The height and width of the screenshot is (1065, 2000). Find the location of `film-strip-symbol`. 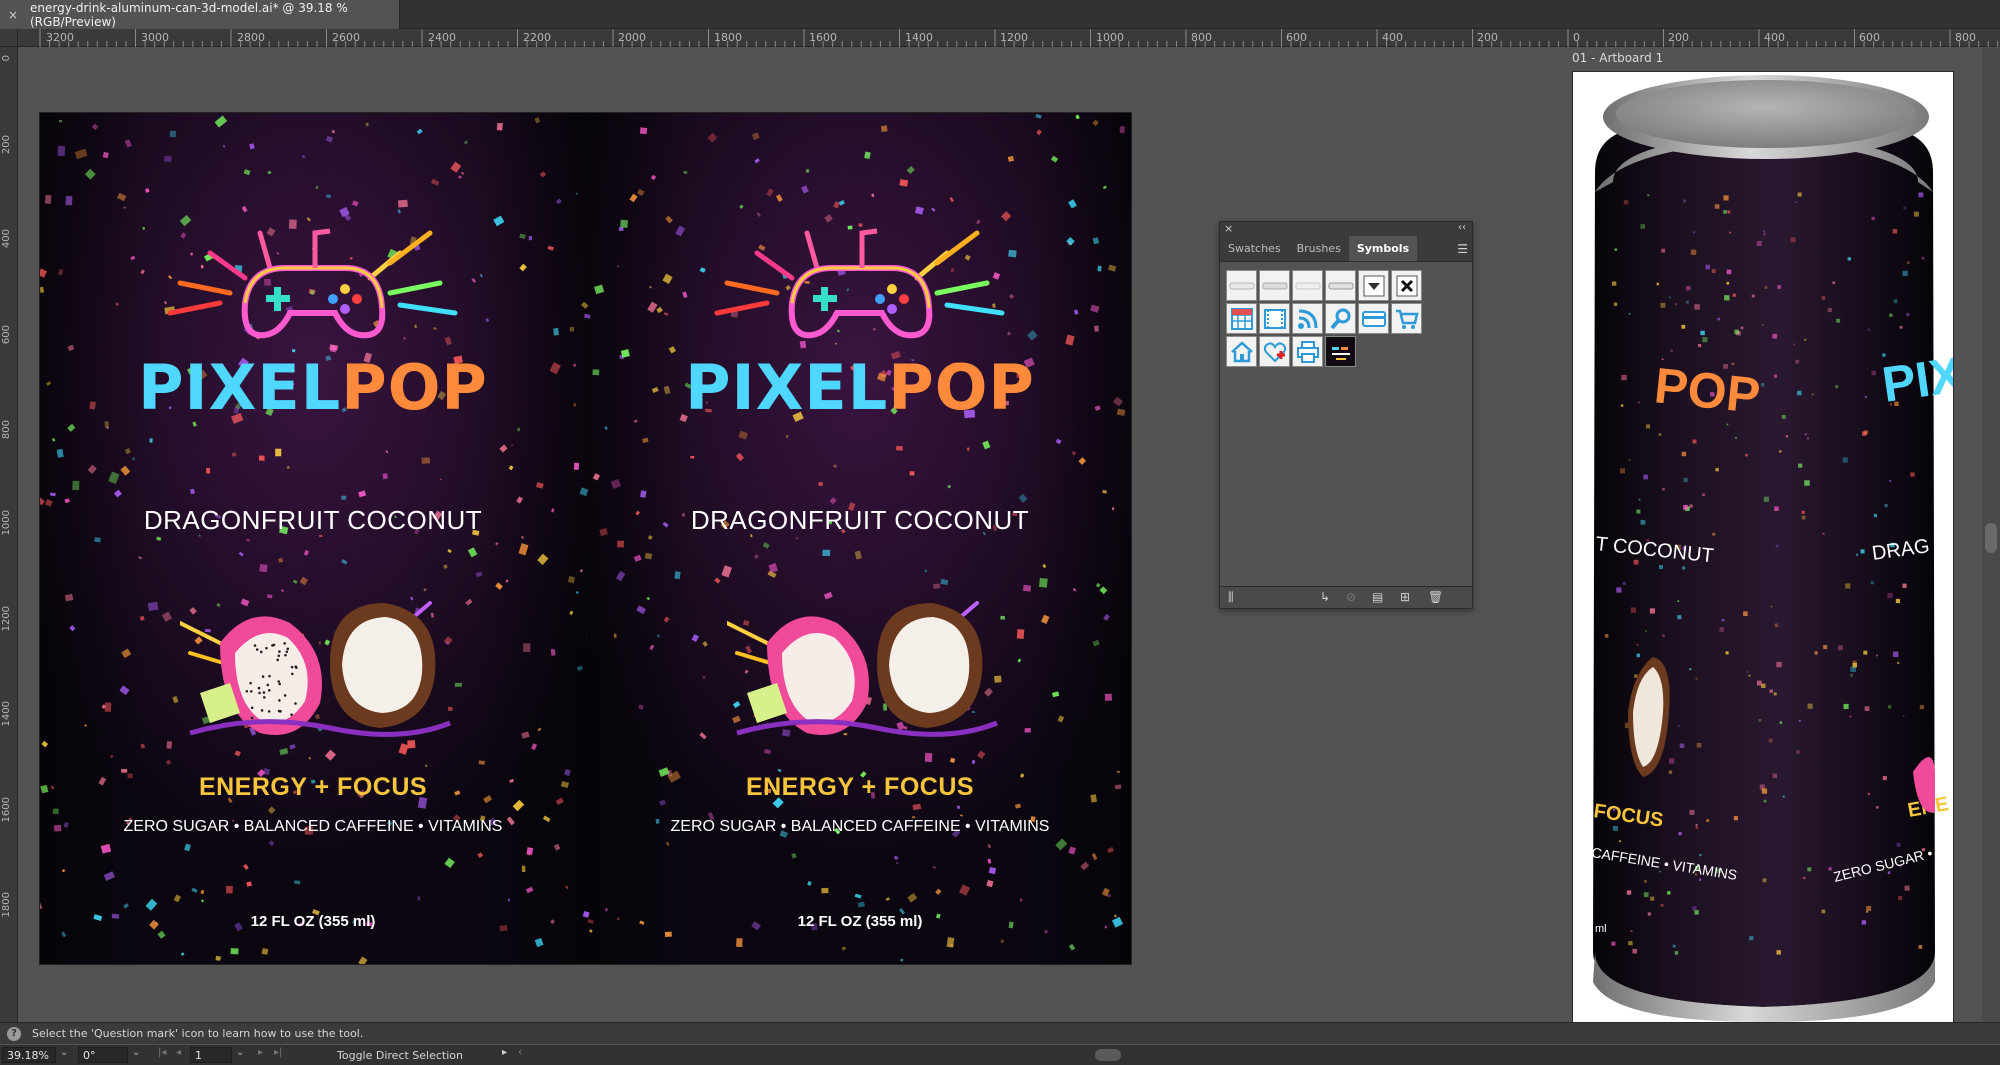

film-strip-symbol is located at coordinates (1274, 318).